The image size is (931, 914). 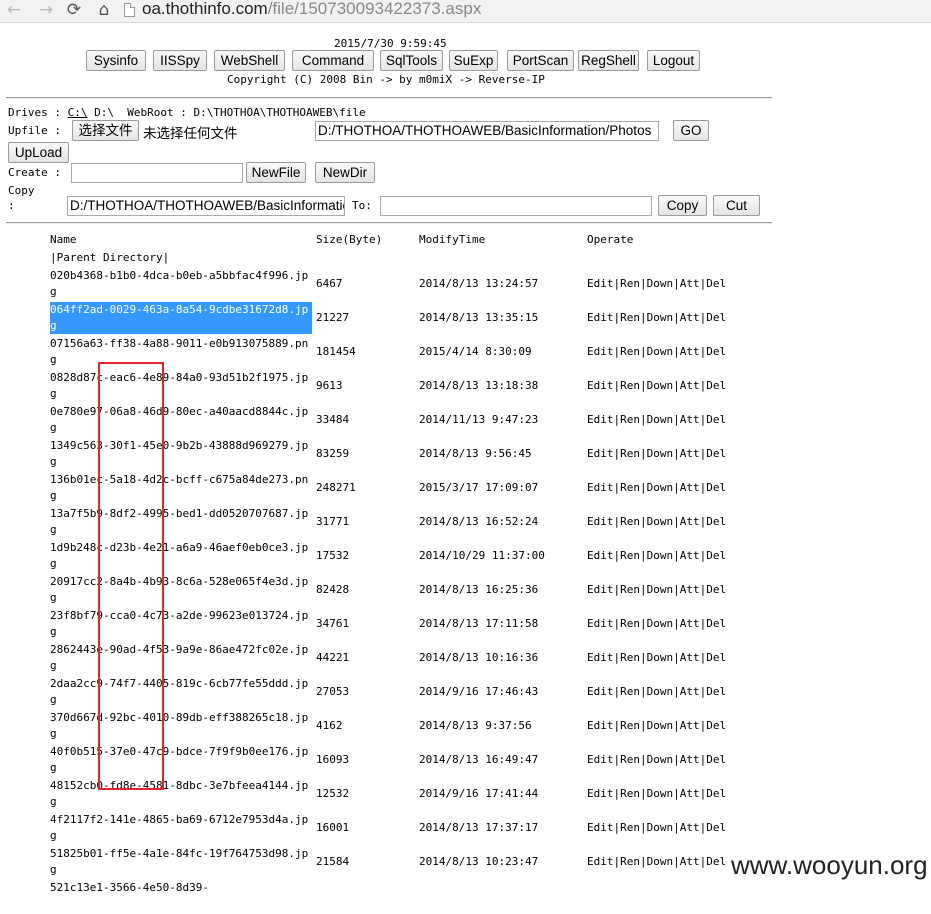 What do you see at coordinates (540, 60) in the screenshot?
I see `toolbar-button-portscan: PortScan` at bounding box center [540, 60].